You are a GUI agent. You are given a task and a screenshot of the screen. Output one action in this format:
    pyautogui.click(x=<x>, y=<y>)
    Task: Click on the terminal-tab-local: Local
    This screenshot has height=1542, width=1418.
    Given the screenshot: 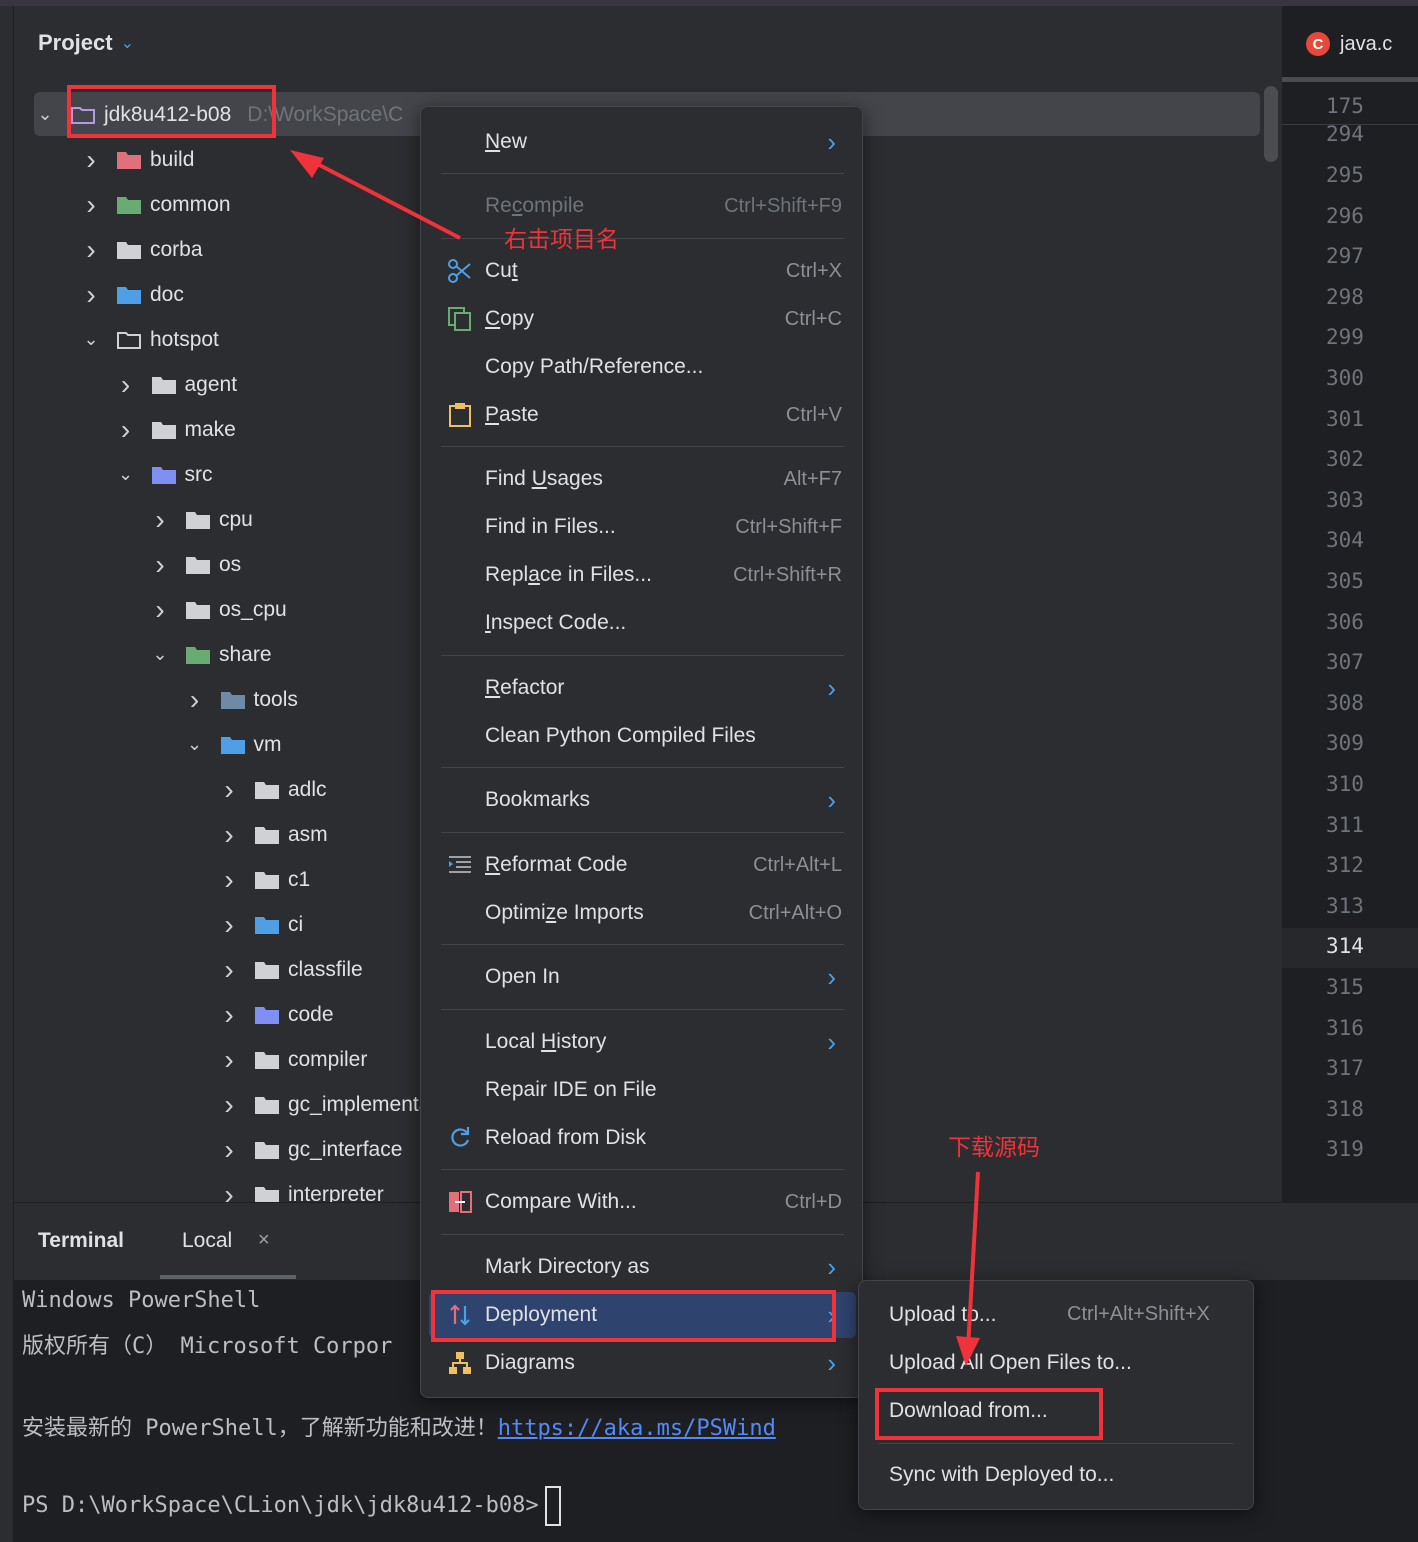 What is the action you would take?
    pyautogui.click(x=207, y=1241)
    